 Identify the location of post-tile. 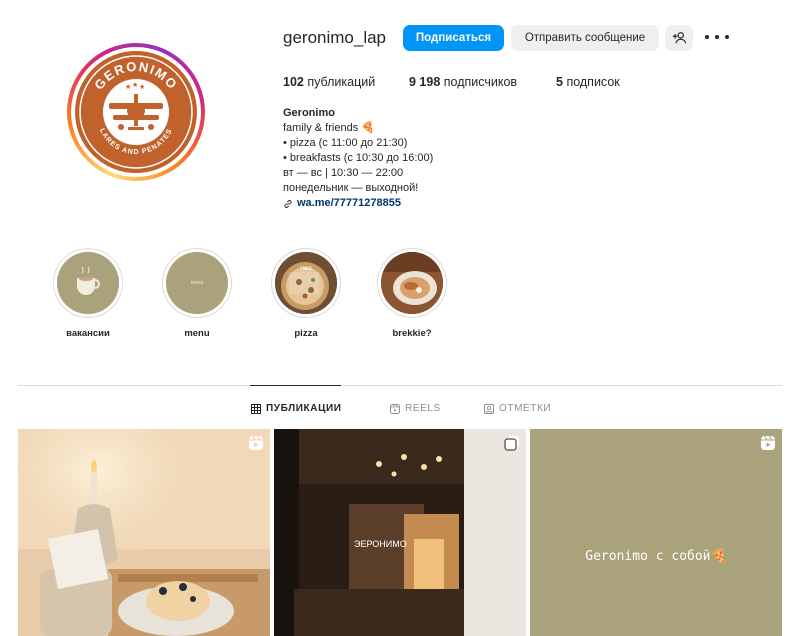
(144, 532).